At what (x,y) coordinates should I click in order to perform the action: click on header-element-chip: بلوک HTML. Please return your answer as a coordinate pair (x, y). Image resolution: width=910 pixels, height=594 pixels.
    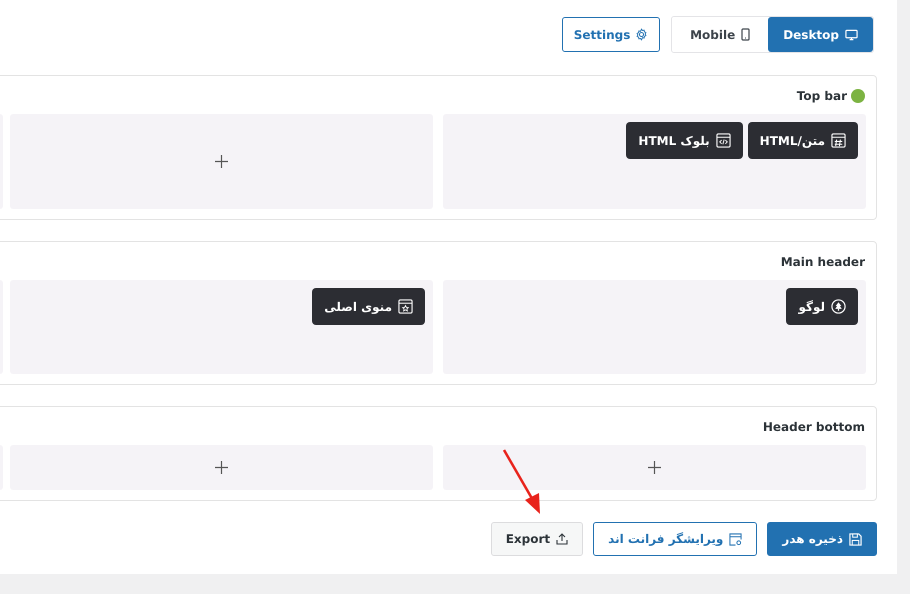
    Looking at the image, I should click on (684, 140).